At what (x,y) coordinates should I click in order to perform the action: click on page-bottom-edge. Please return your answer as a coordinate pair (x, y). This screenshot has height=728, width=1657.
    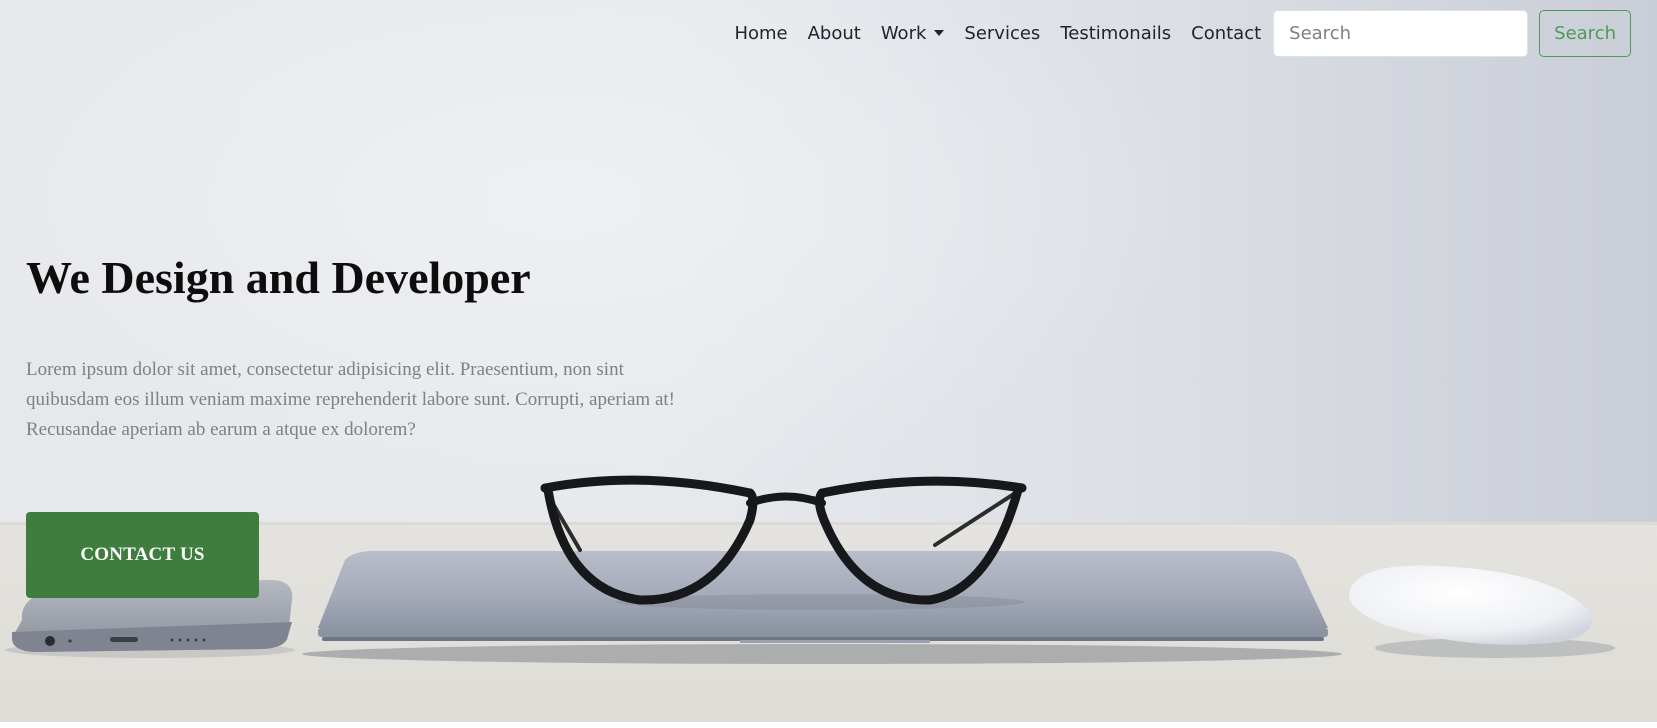
    Looking at the image, I should click on (828, 725).